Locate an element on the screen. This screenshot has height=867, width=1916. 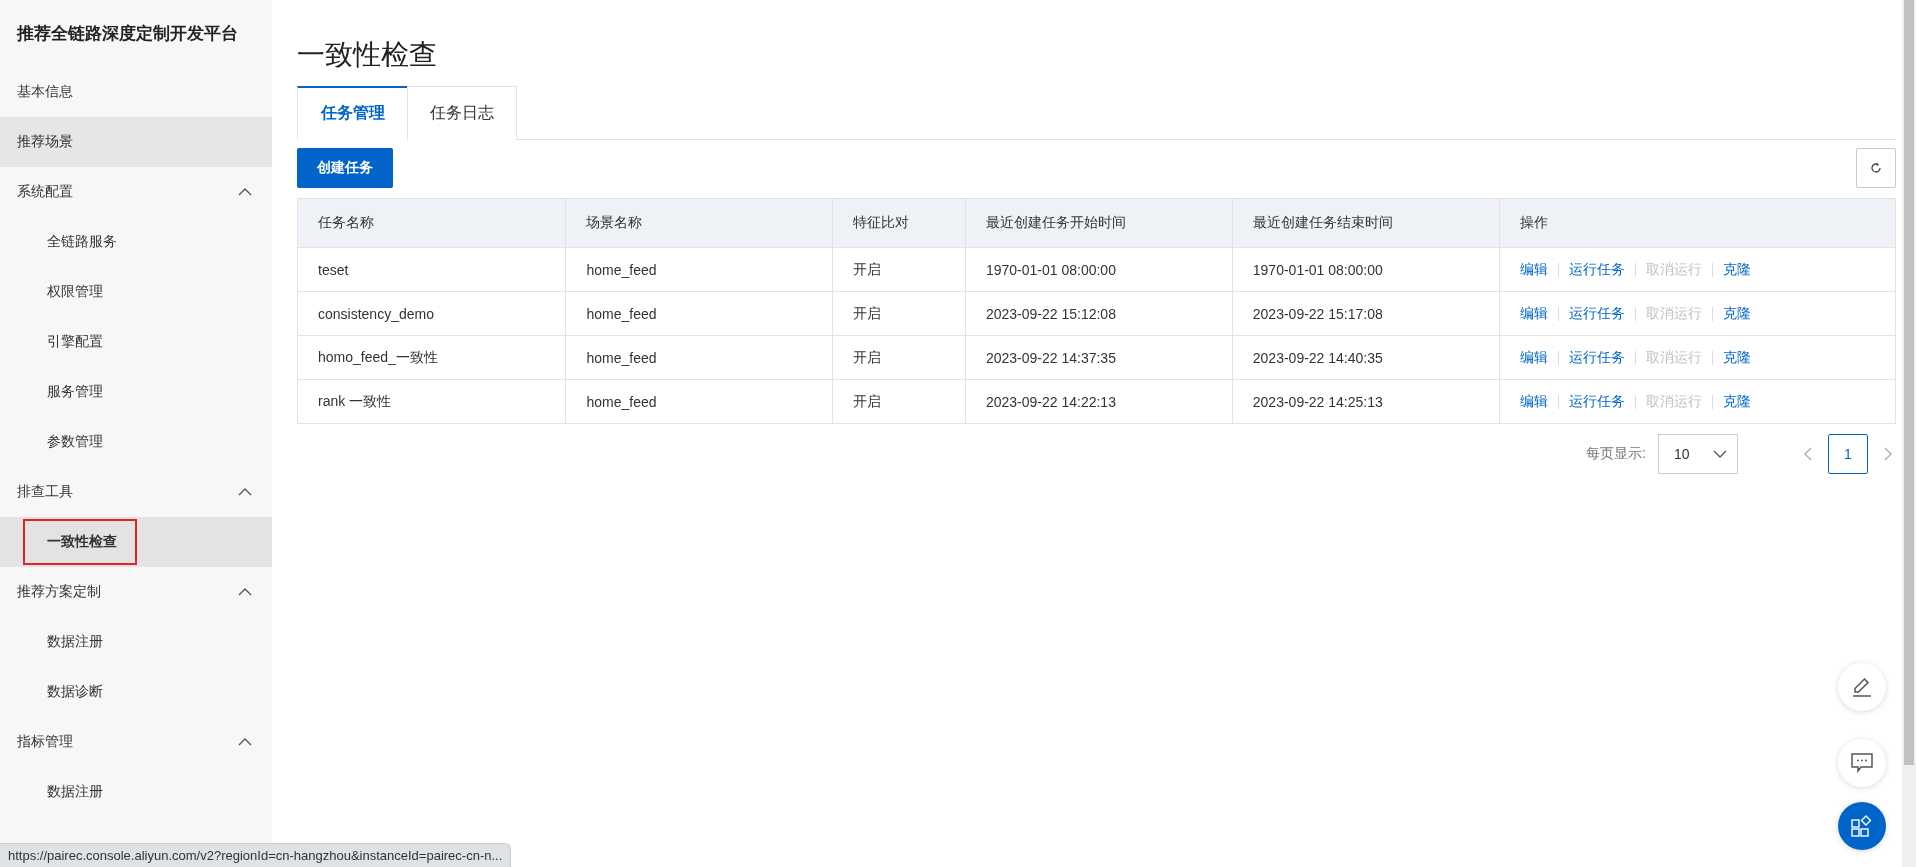
refresh-icon is located at coordinates (1876, 168).